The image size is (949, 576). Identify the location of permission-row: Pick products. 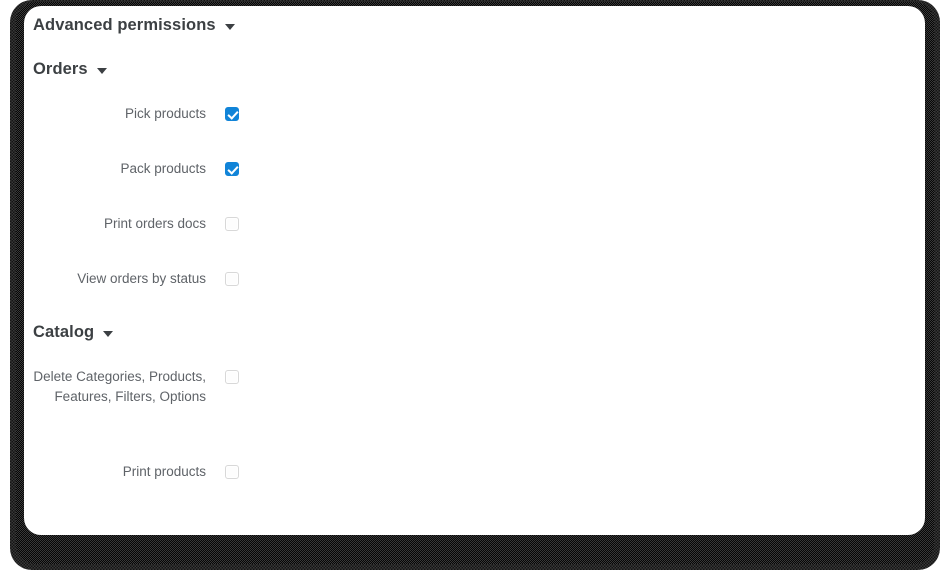
(131, 114).